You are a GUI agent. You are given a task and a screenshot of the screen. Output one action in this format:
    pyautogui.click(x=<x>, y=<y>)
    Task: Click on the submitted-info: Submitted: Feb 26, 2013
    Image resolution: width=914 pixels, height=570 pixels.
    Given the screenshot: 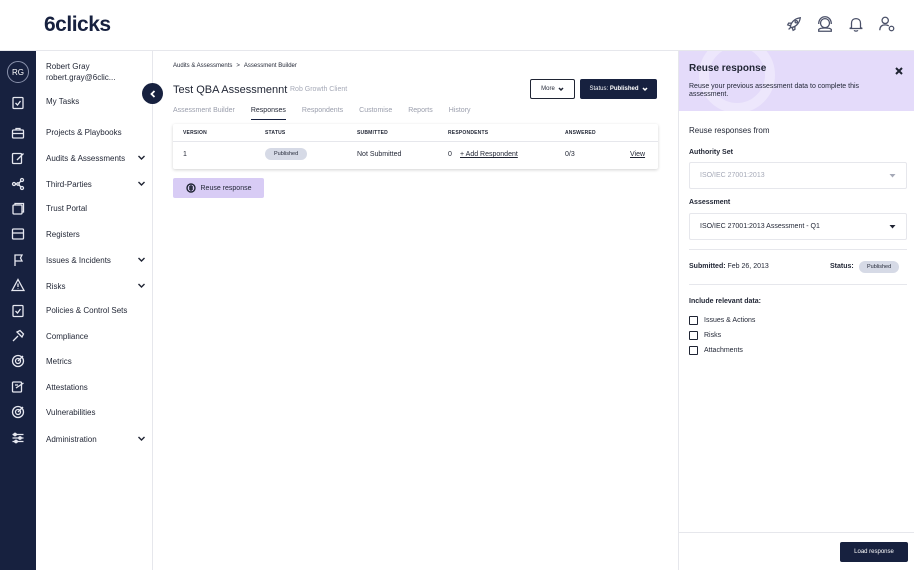 What is the action you would take?
    pyautogui.click(x=729, y=266)
    